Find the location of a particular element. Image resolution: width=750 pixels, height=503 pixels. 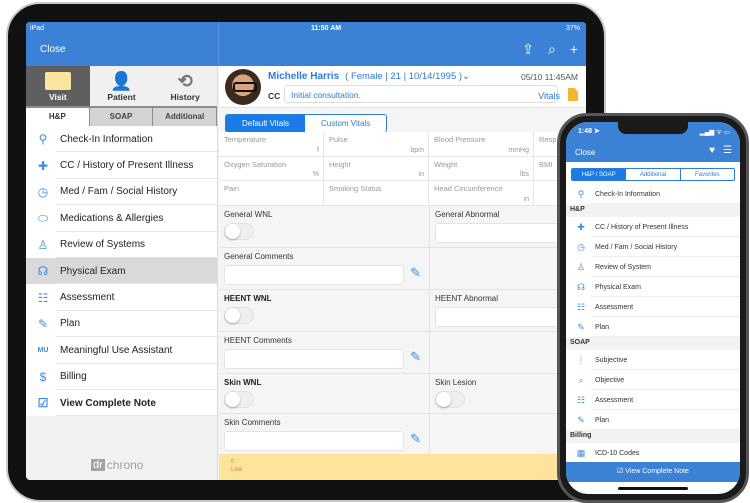

nav-history: ⟲ History is located at coordinates (185, 86).